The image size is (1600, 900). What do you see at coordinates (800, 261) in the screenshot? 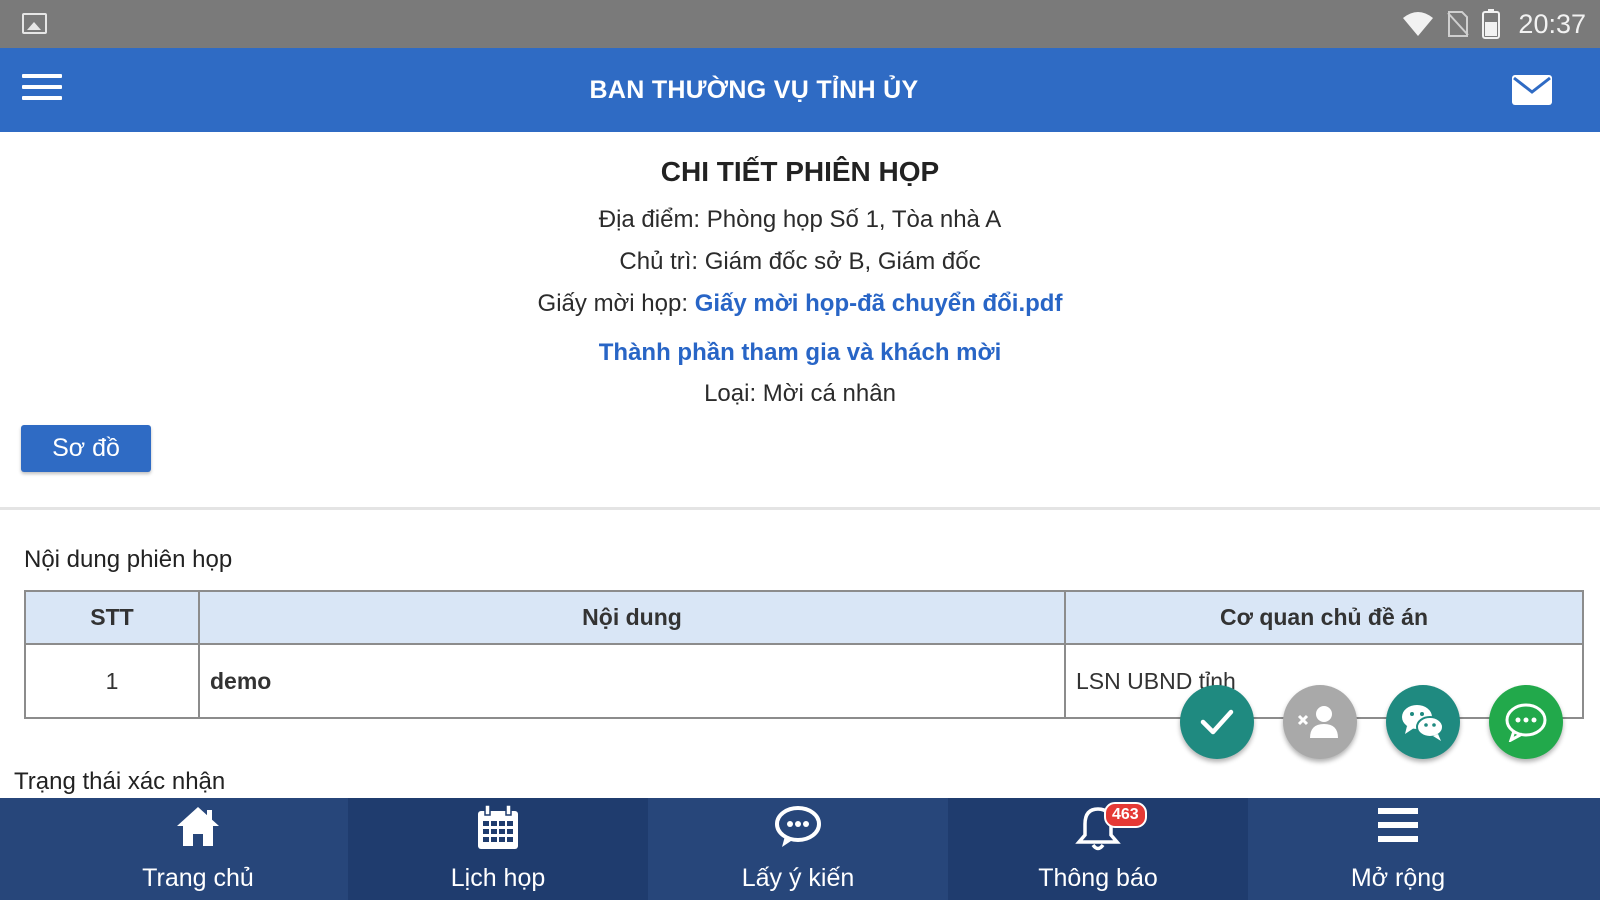
I see `chair-text: Chủ trì: Giám đốc sở B, Giám đốc` at bounding box center [800, 261].